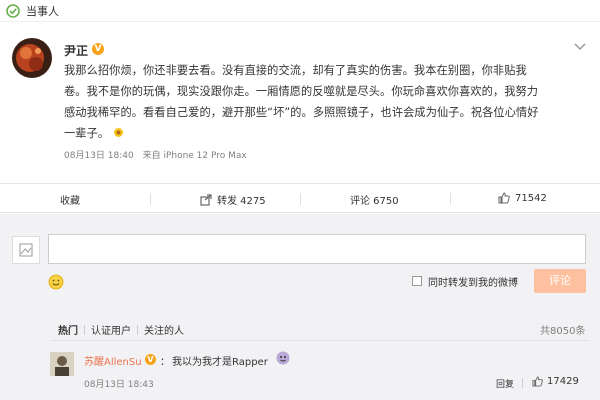  What do you see at coordinates (317, 249) in the screenshot?
I see `comment-input` at bounding box center [317, 249].